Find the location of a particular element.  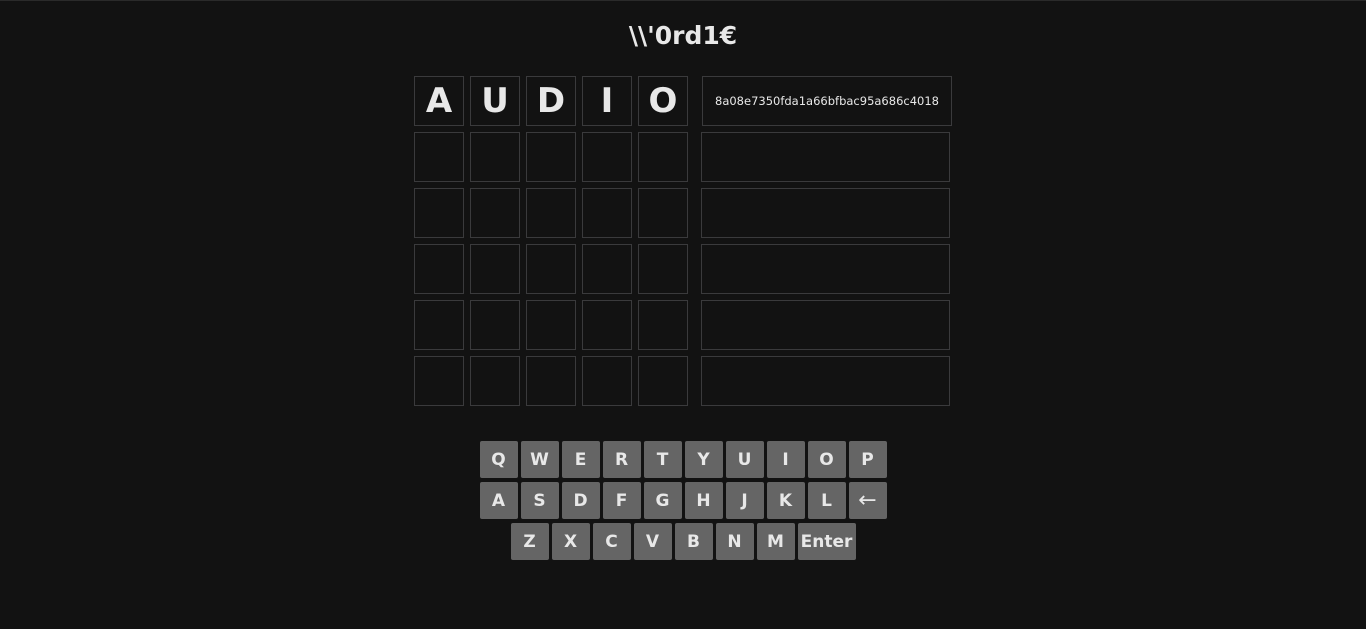

keyboard-row-3: Z X C V B N M Enter is located at coordinates (683, 541).